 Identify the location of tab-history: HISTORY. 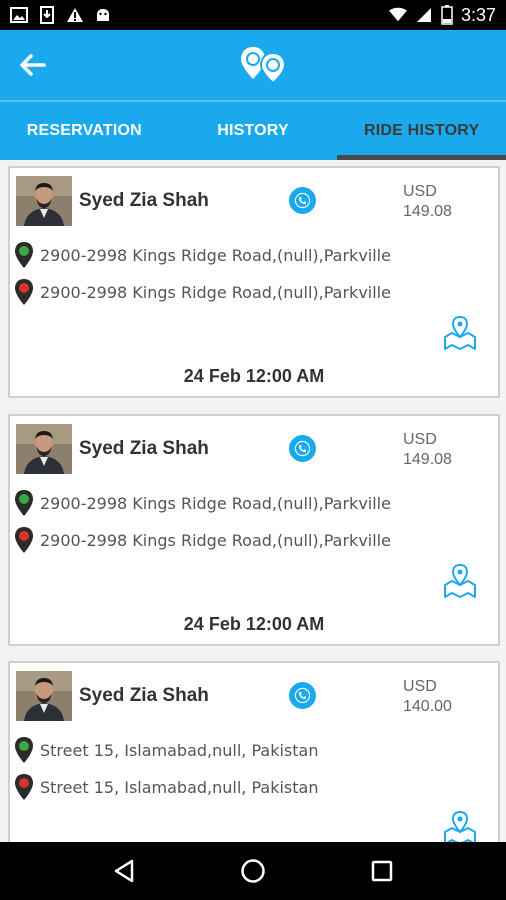
(253, 131).